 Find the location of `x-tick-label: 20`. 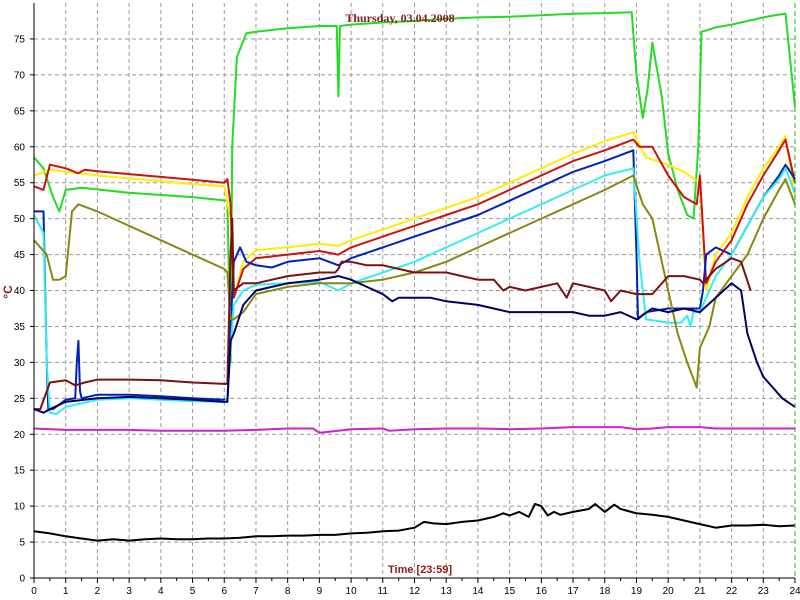

x-tick-label: 20 is located at coordinates (669, 591).